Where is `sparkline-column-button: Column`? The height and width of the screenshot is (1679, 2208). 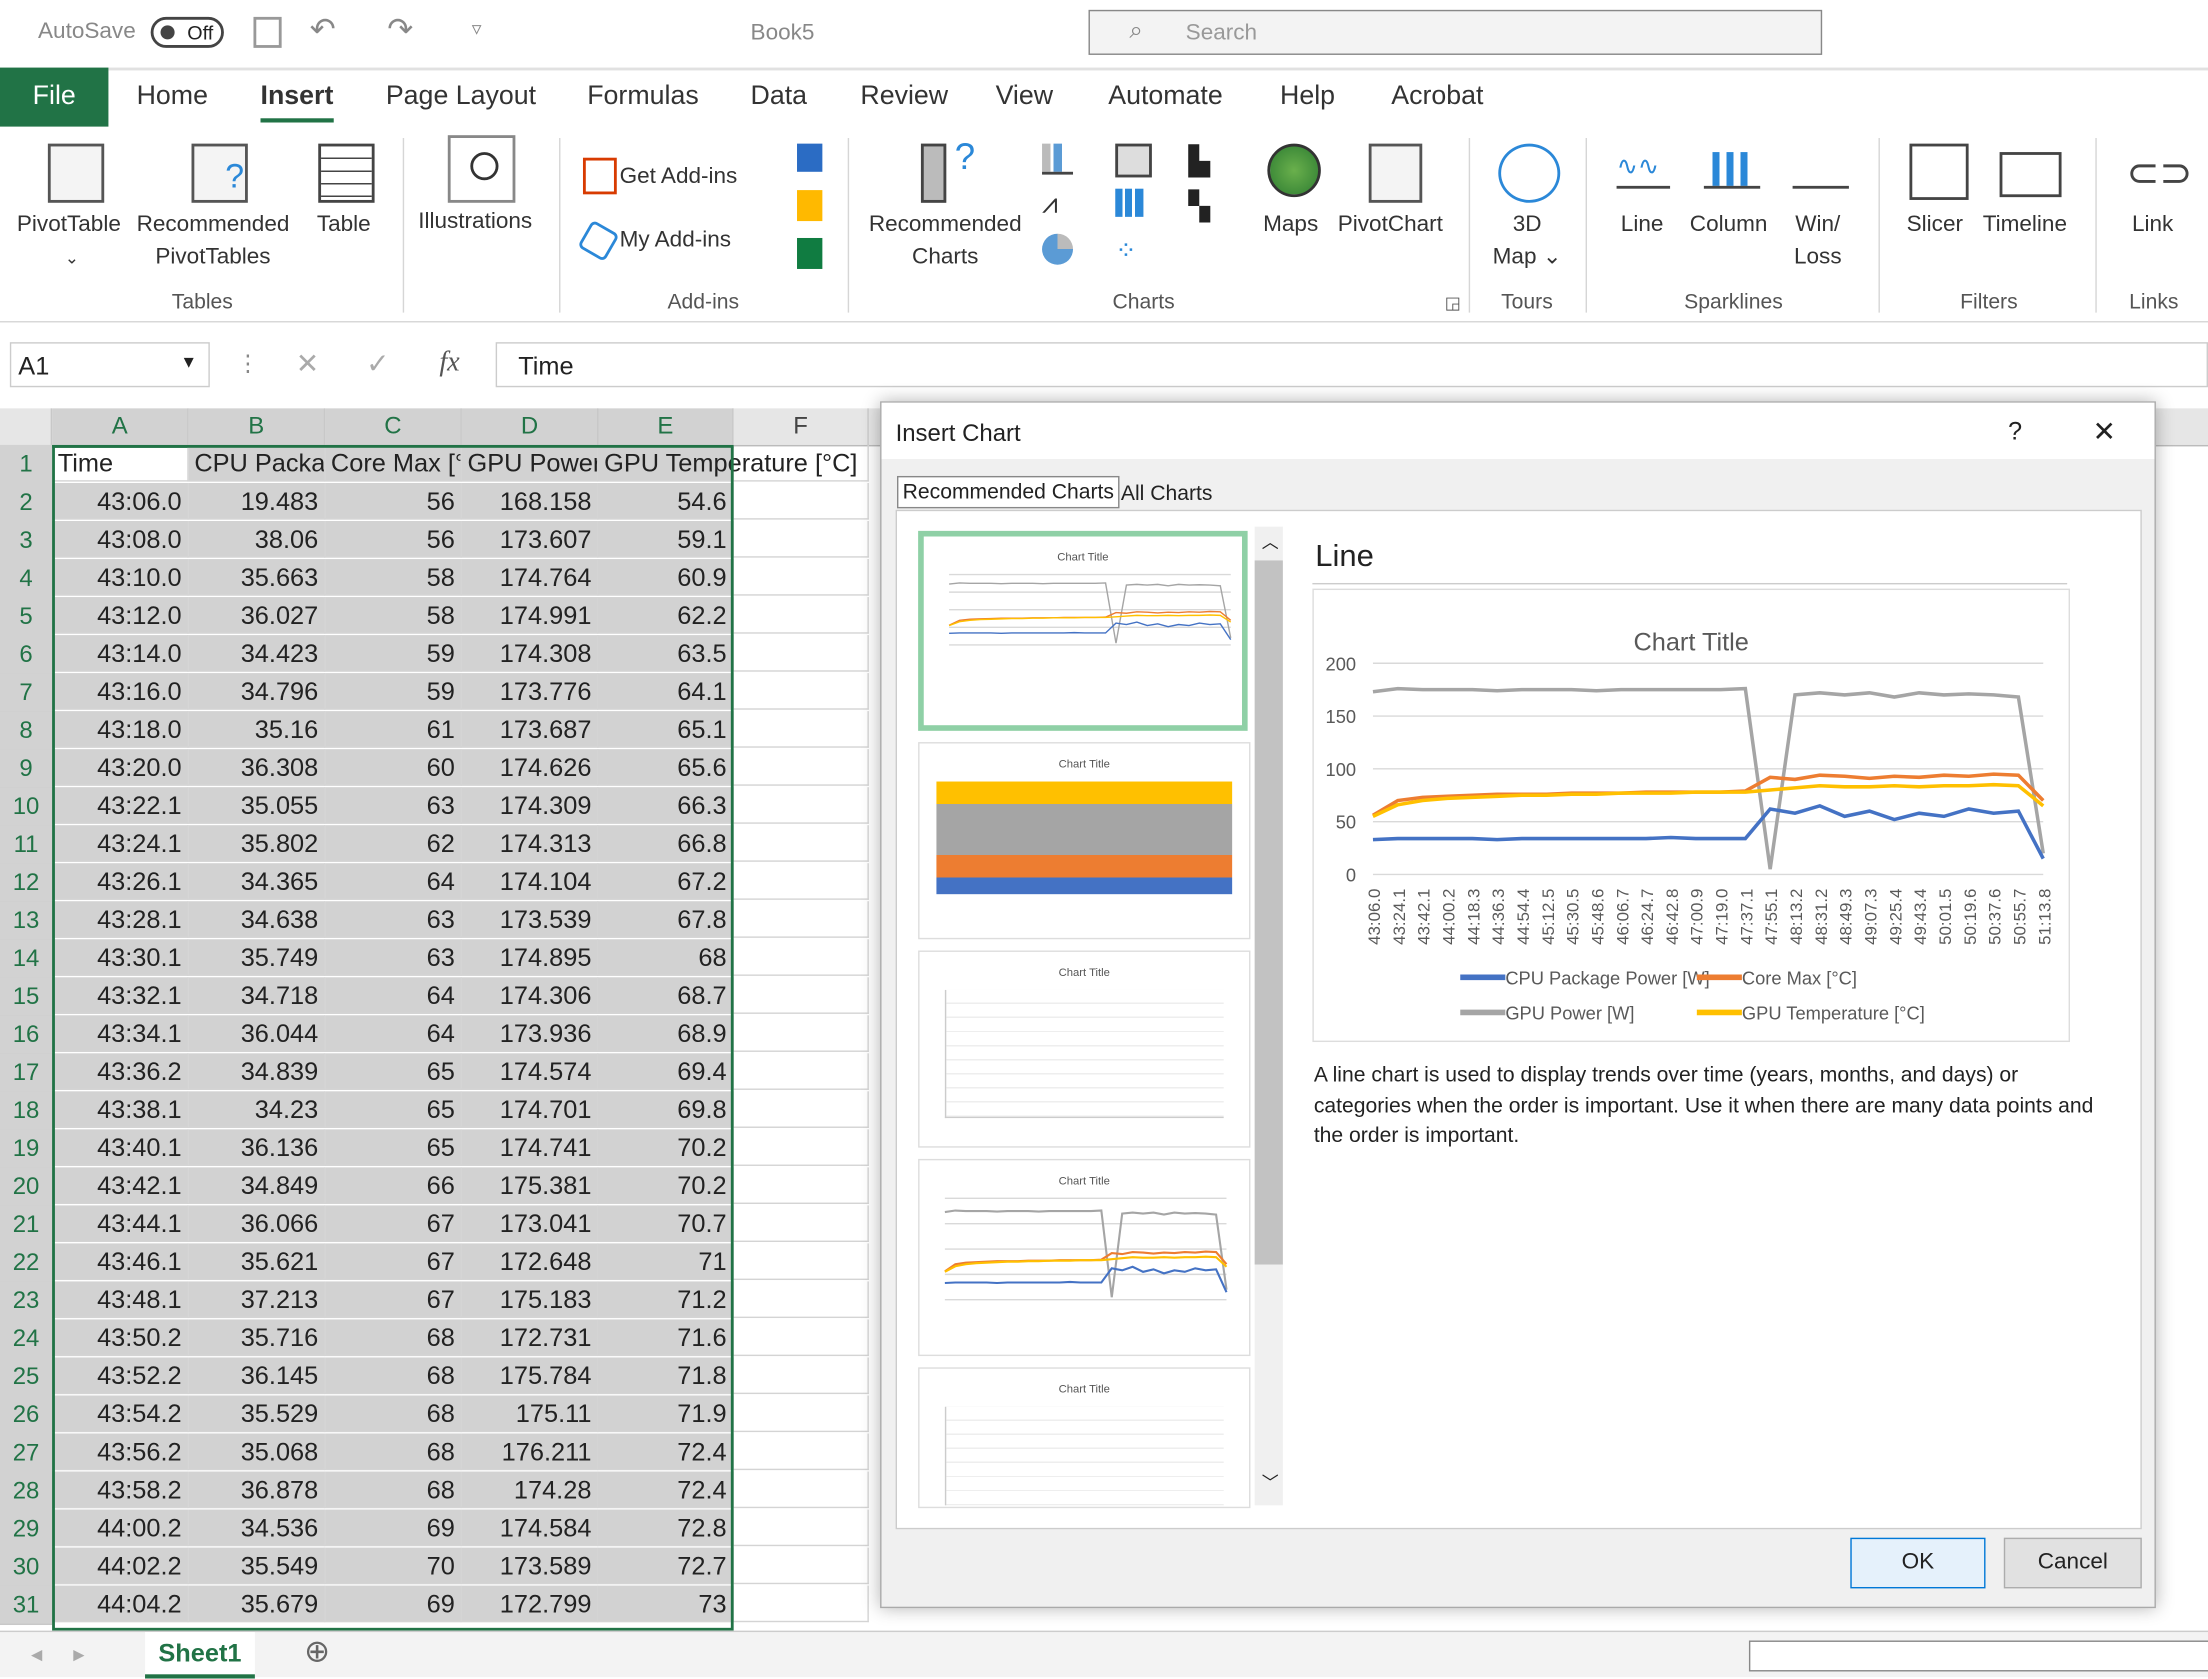 sparkline-column-button: Column is located at coordinates (1729, 224).